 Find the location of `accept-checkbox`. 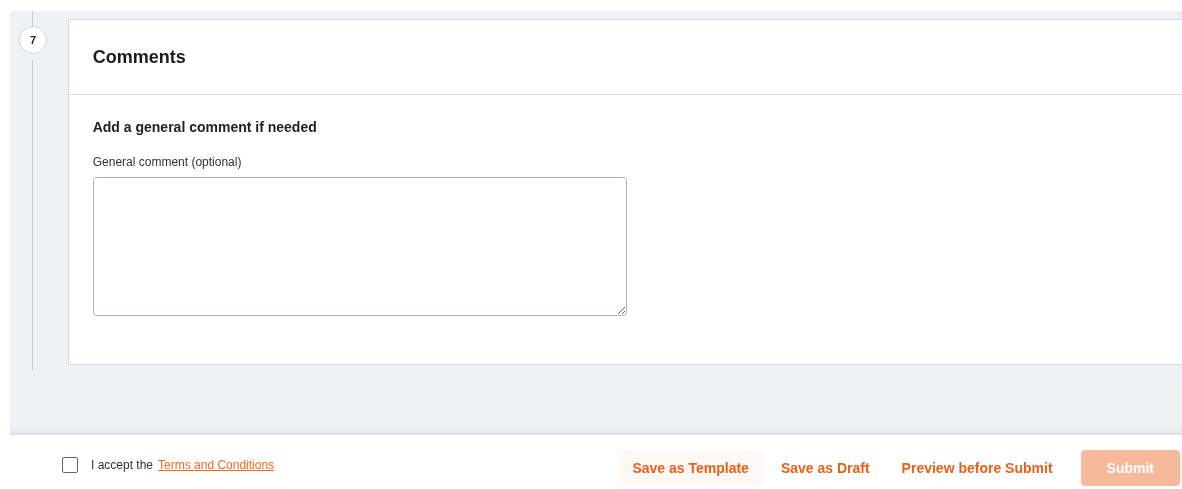

accept-checkbox is located at coordinates (70, 465).